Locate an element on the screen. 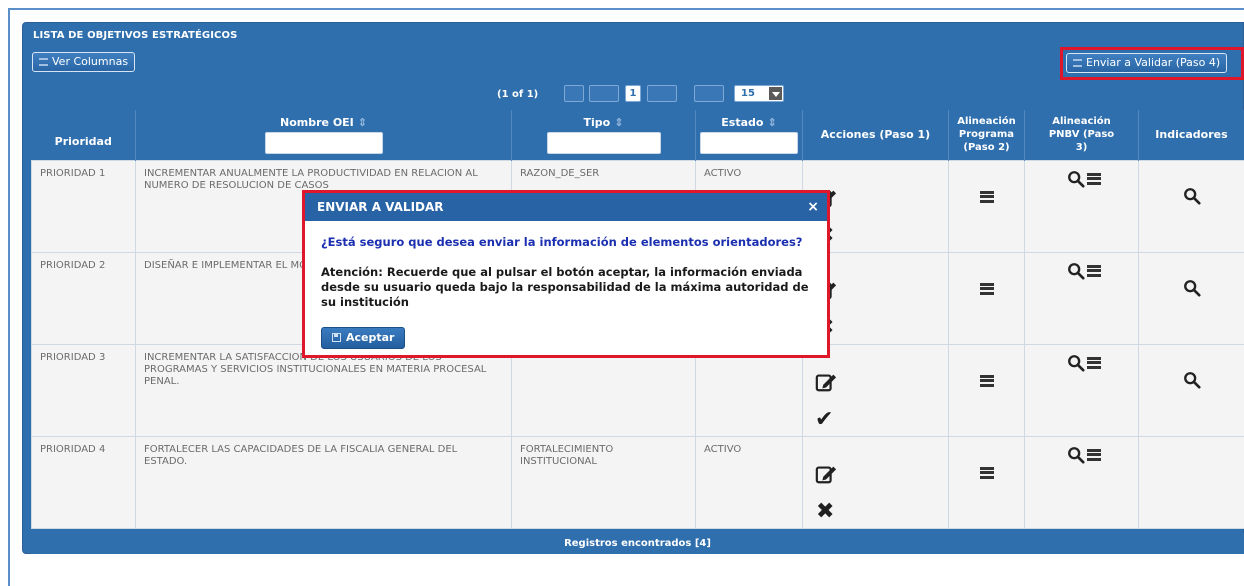  col-prioridad: Prioridad is located at coordinates (83, 135).